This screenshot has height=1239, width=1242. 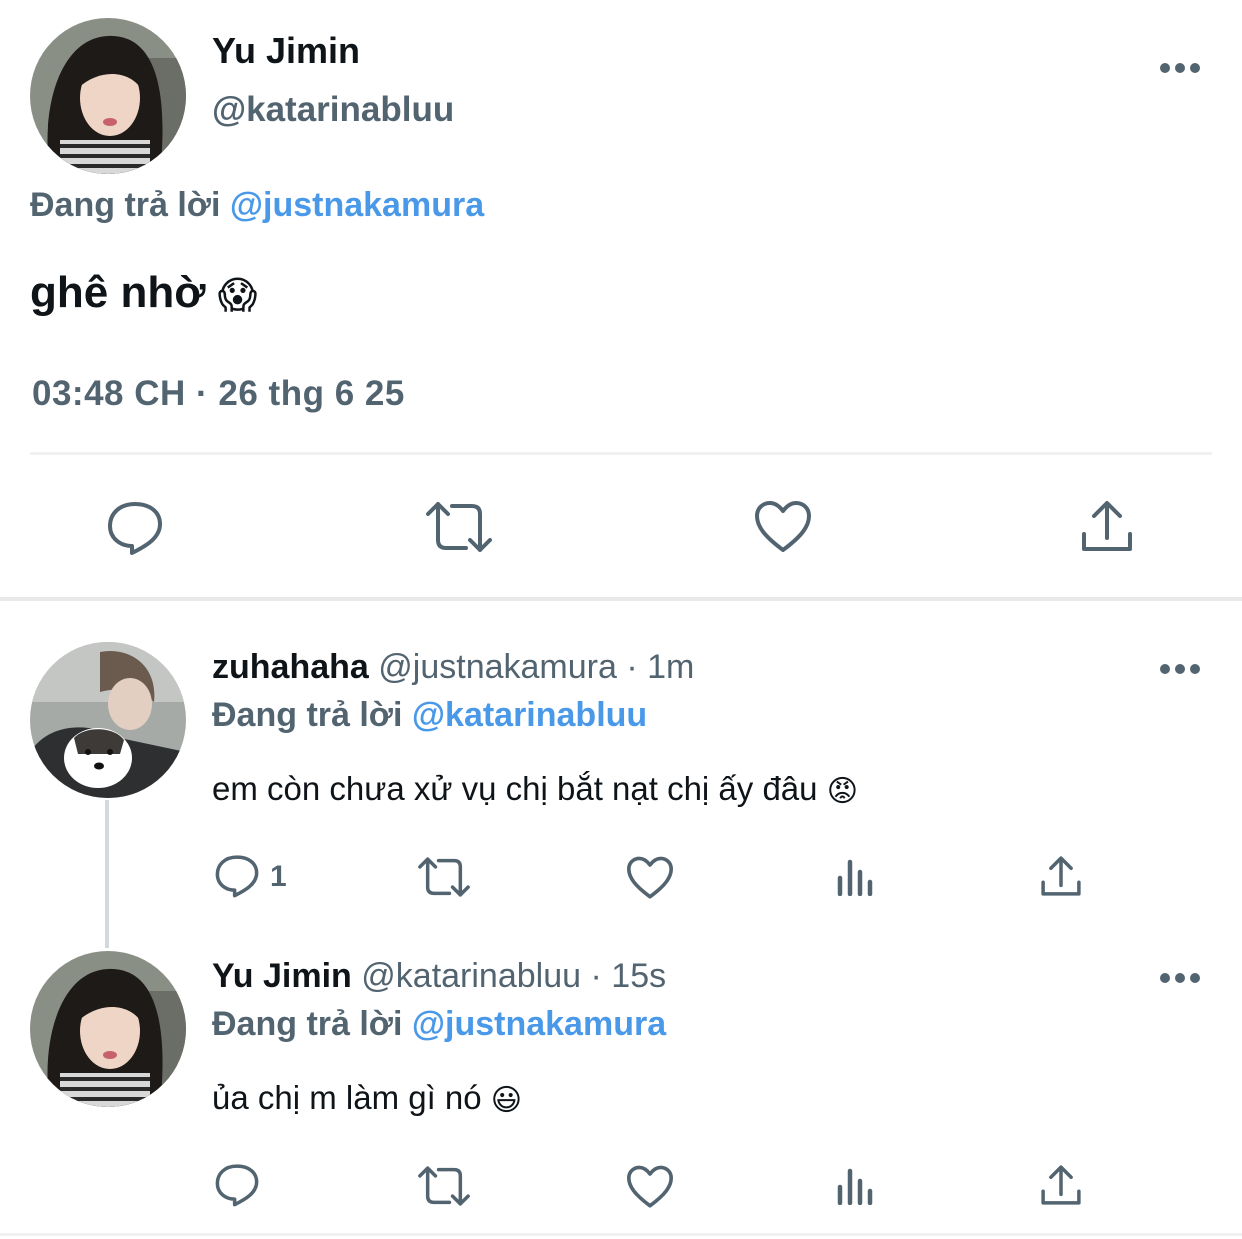 What do you see at coordinates (290, 667) in the screenshot?
I see `reply-author-name: zuhahaha` at bounding box center [290, 667].